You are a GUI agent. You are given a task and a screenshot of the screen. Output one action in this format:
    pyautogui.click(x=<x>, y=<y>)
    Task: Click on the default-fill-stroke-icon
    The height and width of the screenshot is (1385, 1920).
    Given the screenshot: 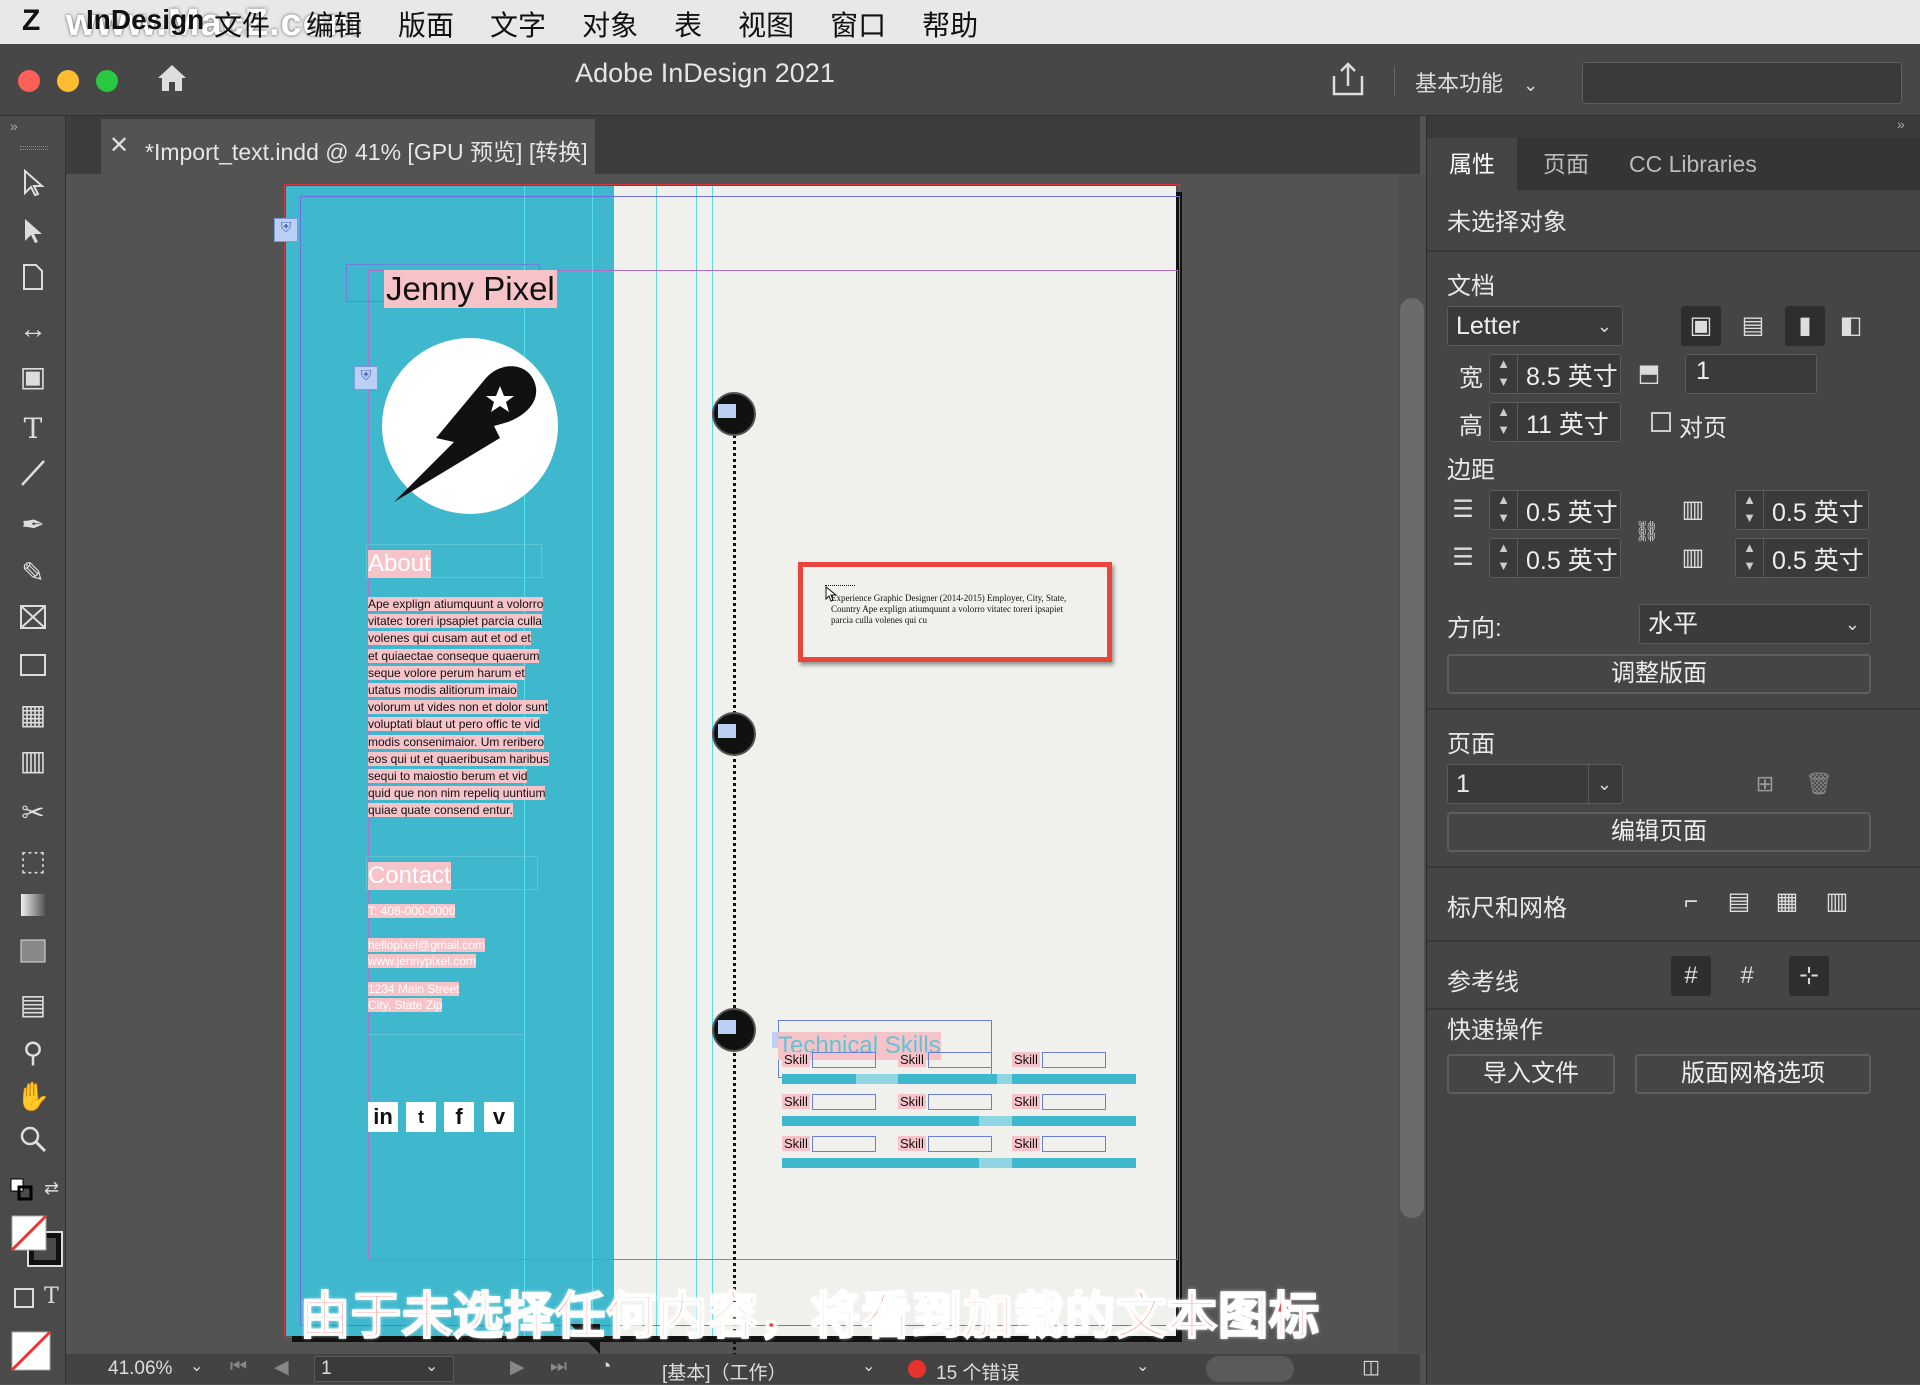 What is the action you would take?
    pyautogui.click(x=22, y=1190)
    